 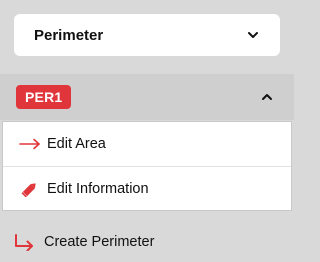 What do you see at coordinates (253, 35) in the screenshot?
I see `chevron-down-icon` at bounding box center [253, 35].